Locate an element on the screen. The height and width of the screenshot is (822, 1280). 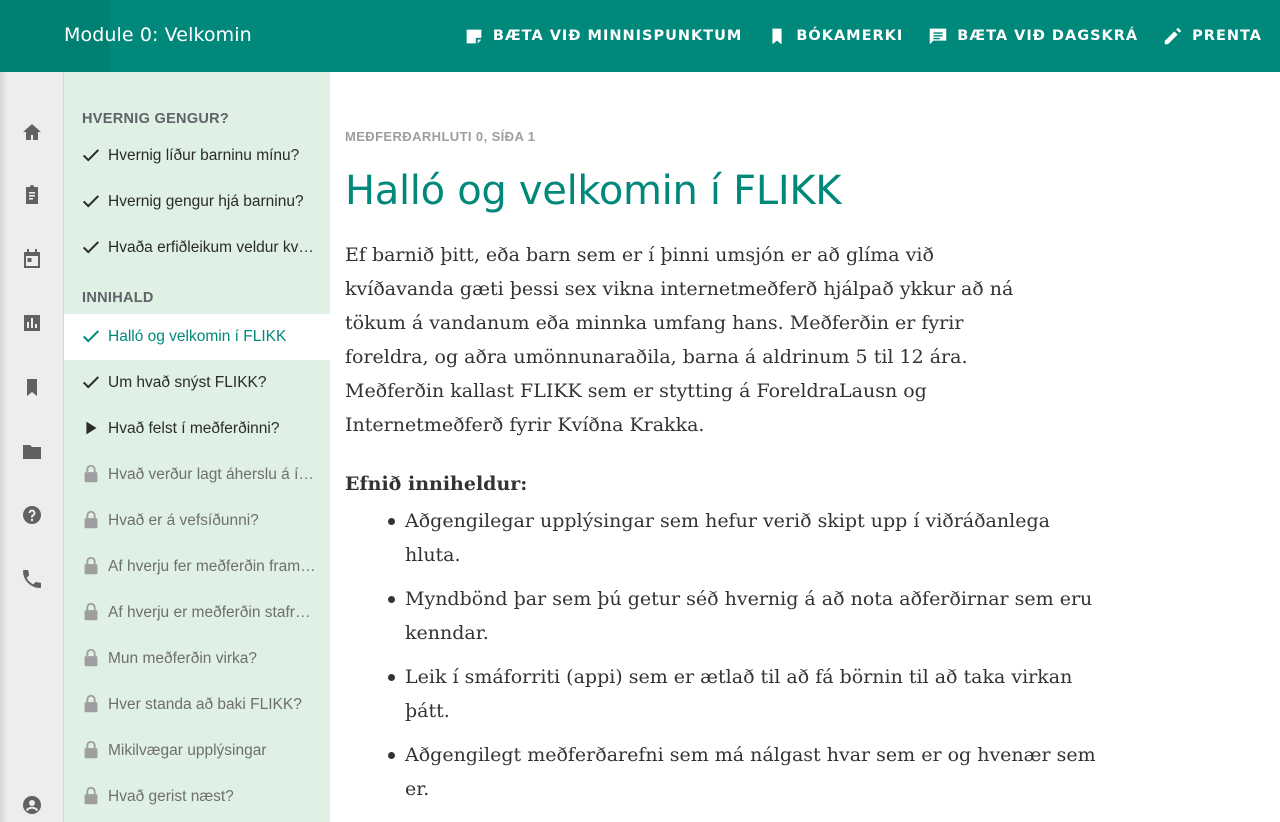
section-heading-content: INNIHALD is located at coordinates (118, 298).